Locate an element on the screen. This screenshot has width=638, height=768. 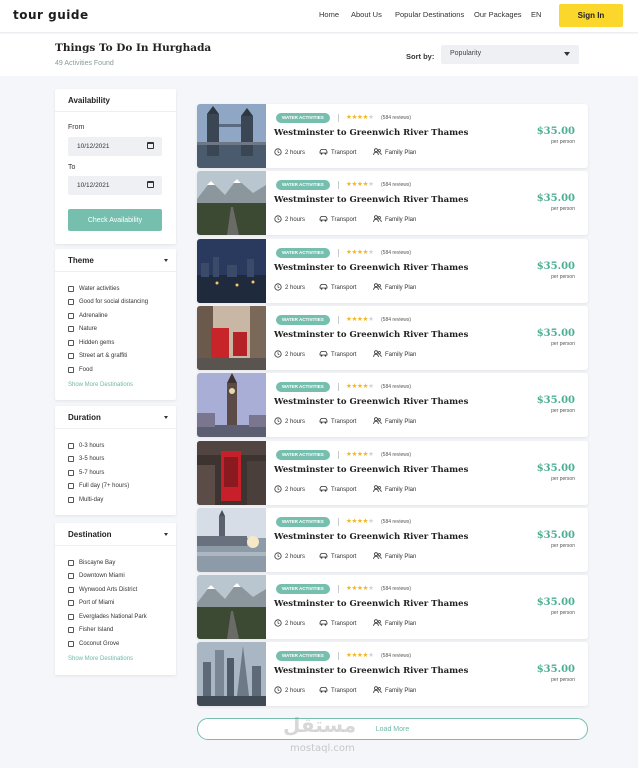
destination-option: Biscayne Bay is located at coordinates (91, 563).